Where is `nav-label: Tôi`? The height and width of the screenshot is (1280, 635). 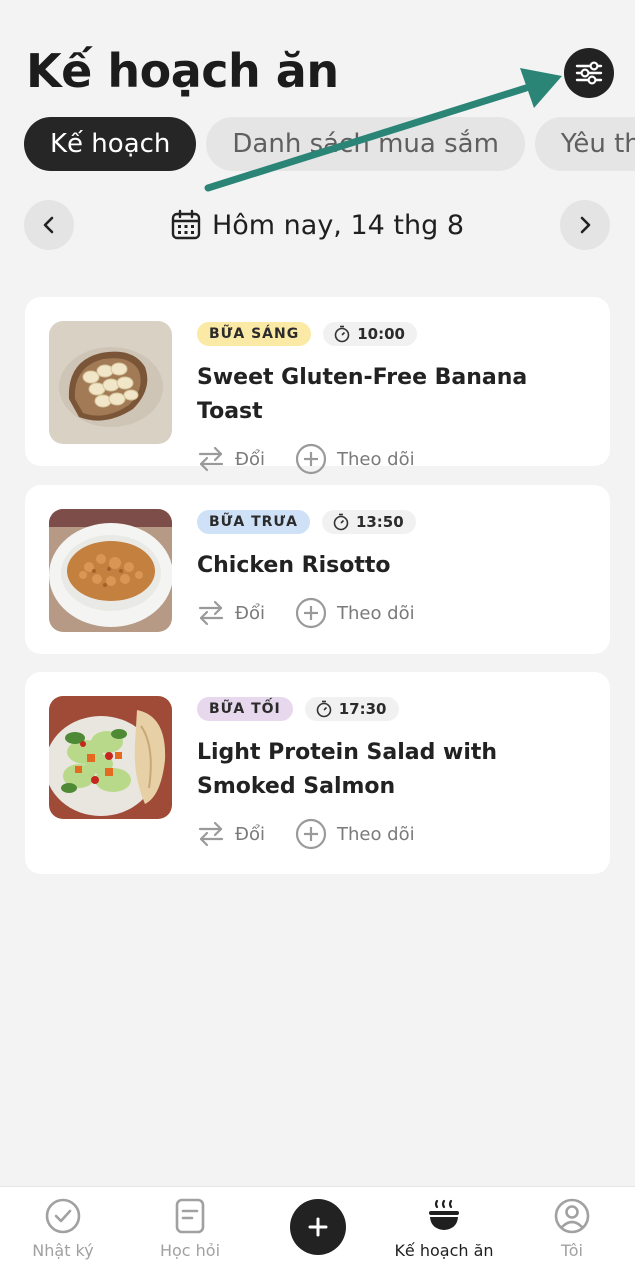 nav-label: Tôi is located at coordinates (572, 1250).